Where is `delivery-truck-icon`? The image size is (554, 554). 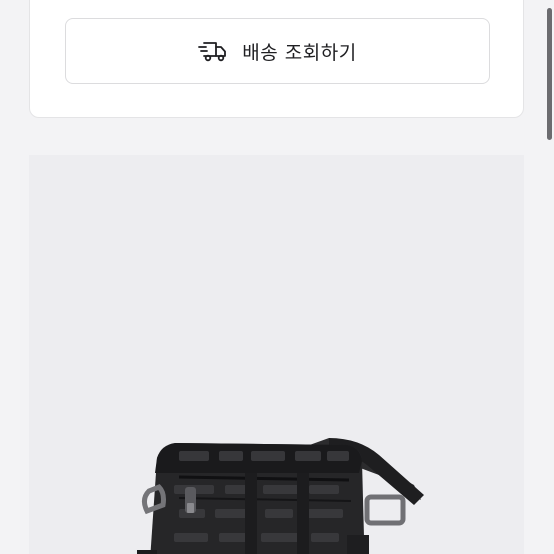
delivery-truck-icon is located at coordinates (213, 51).